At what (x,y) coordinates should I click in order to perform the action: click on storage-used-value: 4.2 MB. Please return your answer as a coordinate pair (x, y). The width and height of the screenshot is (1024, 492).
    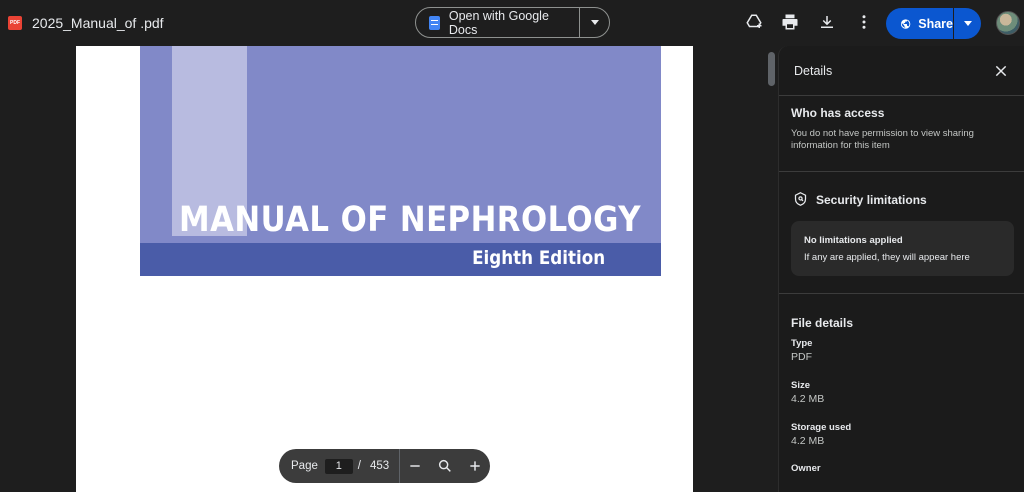
    Looking at the image, I should click on (808, 441).